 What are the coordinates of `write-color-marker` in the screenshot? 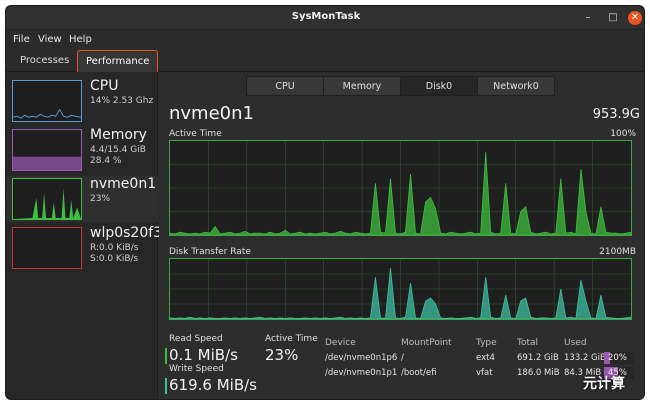 It's located at (166, 386).